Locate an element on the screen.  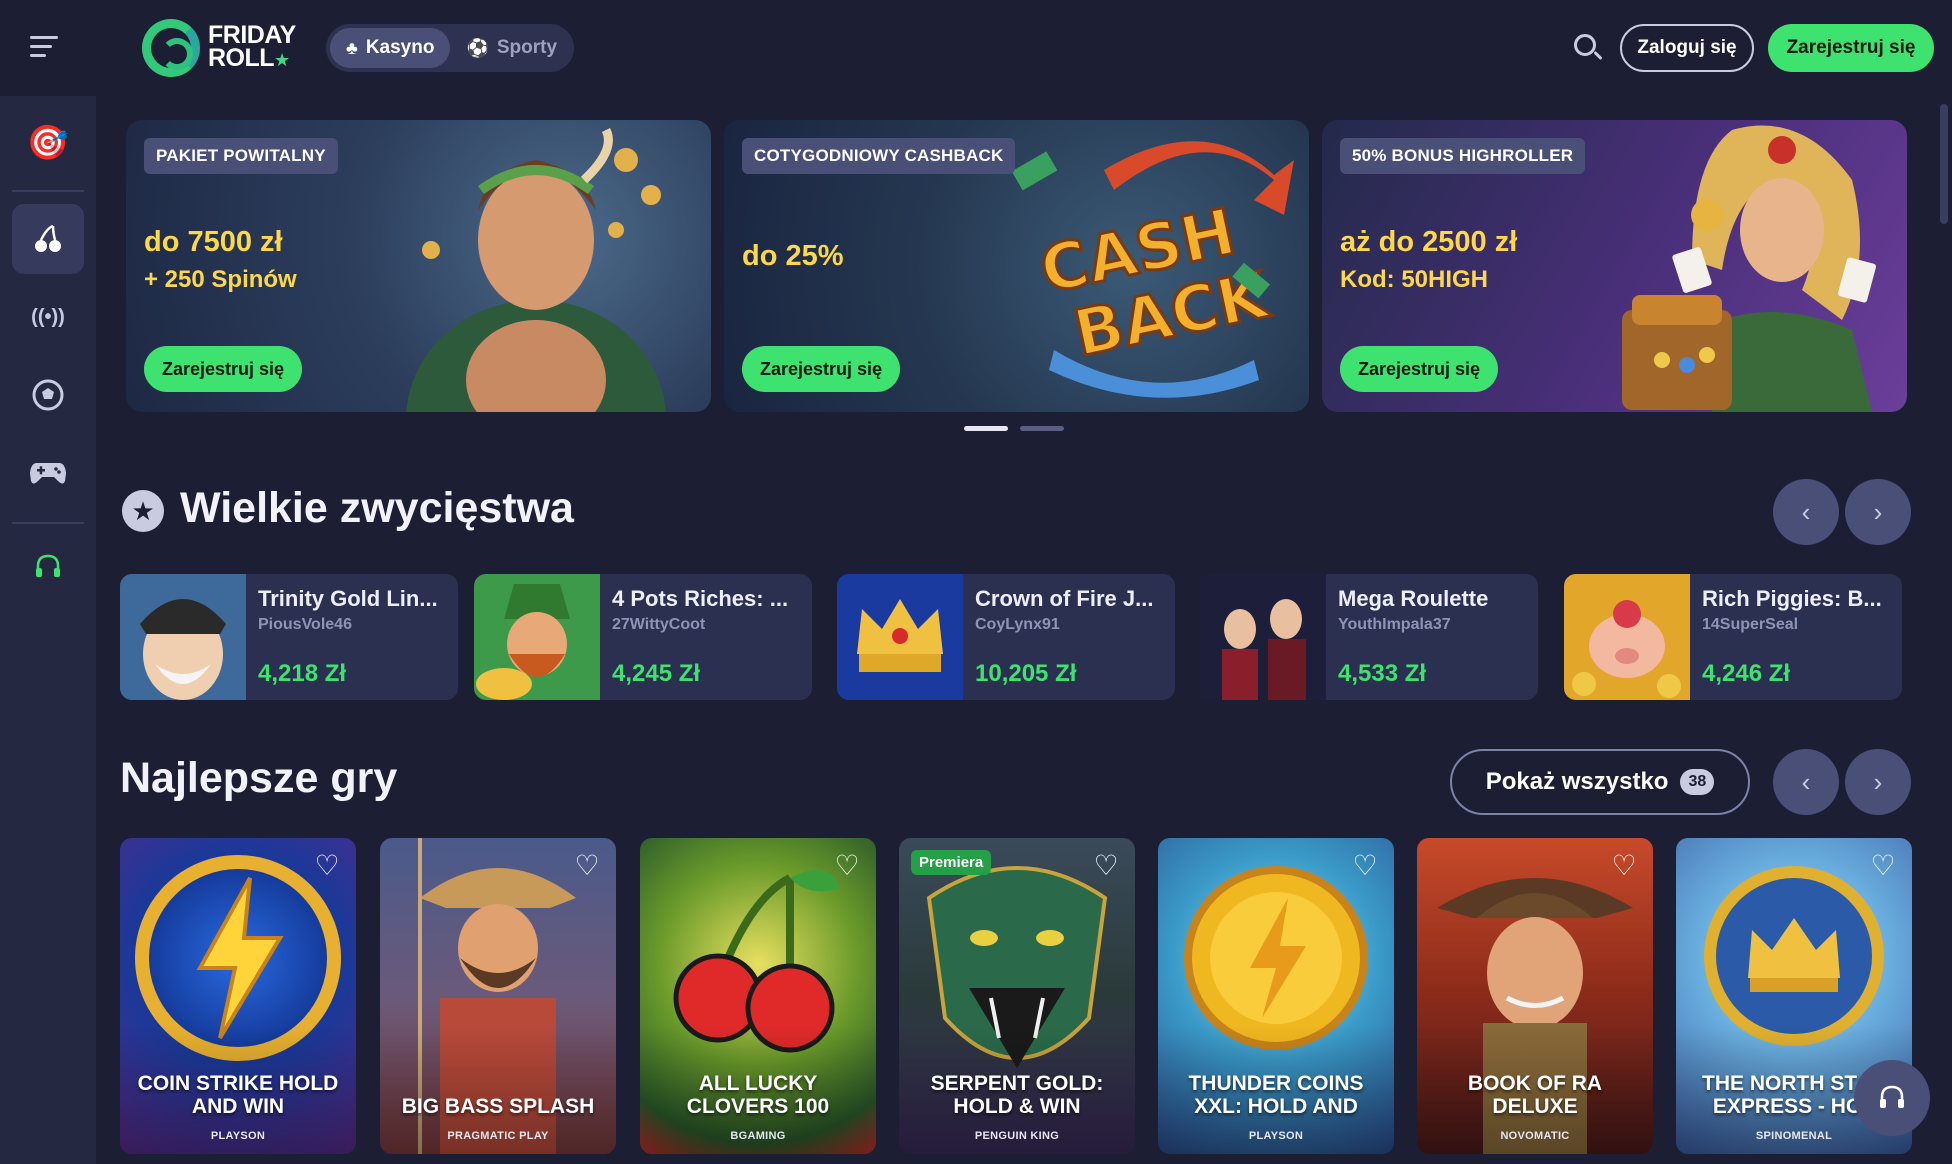
banner-amount: aż do 2500 zł is located at coordinates (1429, 242).